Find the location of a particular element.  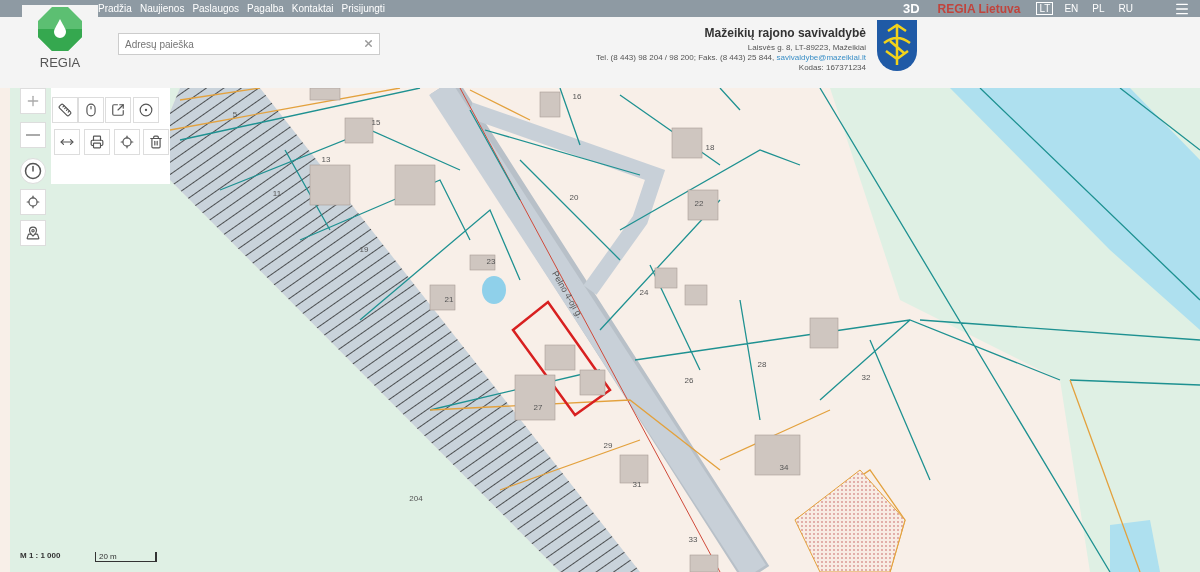

region-button is located at coordinates (33, 233).